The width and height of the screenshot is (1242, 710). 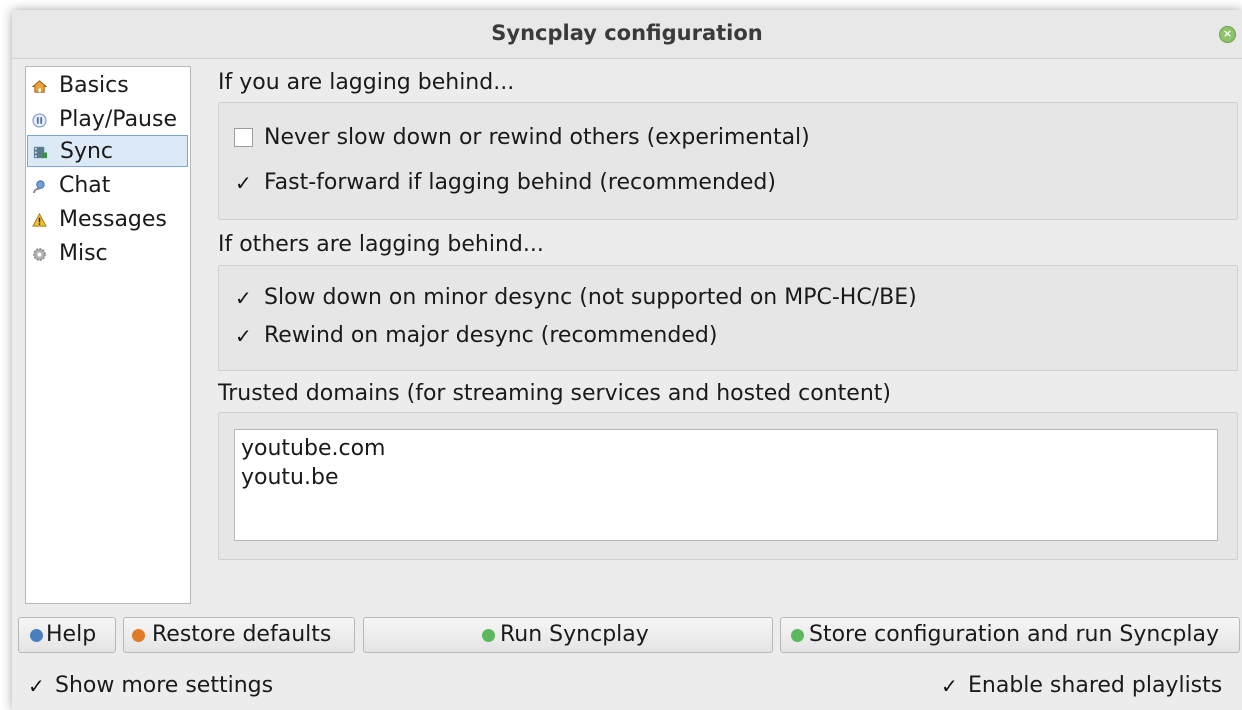 I want to click on restore-defaults-button: Restore defaults, so click(x=239, y=635).